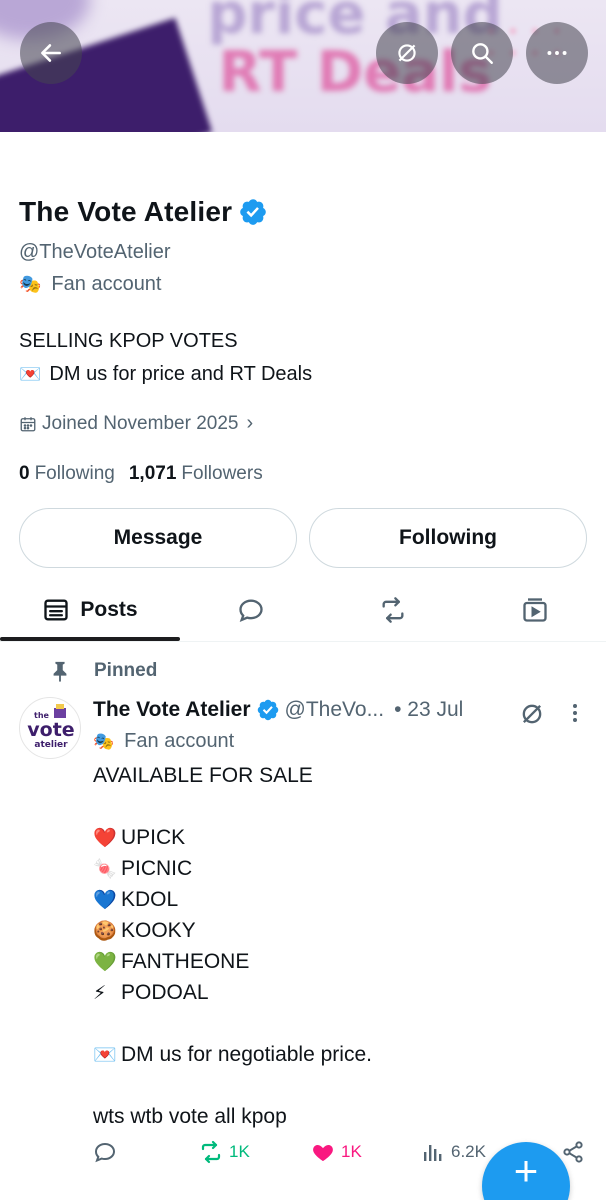 This screenshot has width=606, height=1200. What do you see at coordinates (90, 284) in the screenshot?
I see `profile-label: 🎭 Fan account` at bounding box center [90, 284].